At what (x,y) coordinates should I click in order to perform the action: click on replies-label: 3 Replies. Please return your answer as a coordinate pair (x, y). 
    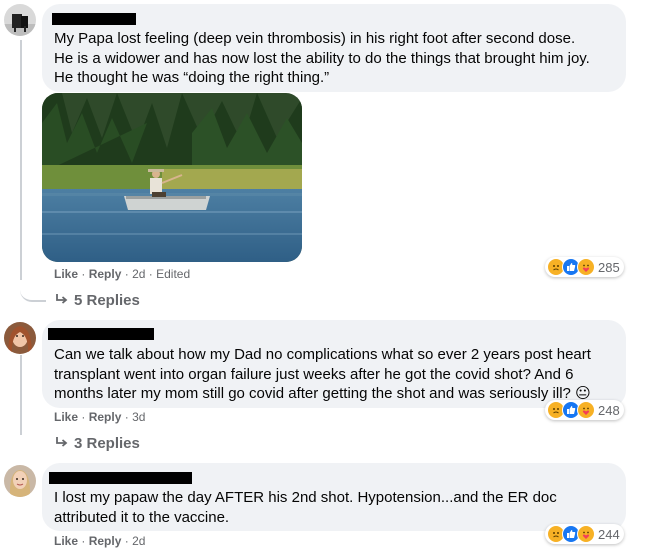
    Looking at the image, I should click on (107, 443).